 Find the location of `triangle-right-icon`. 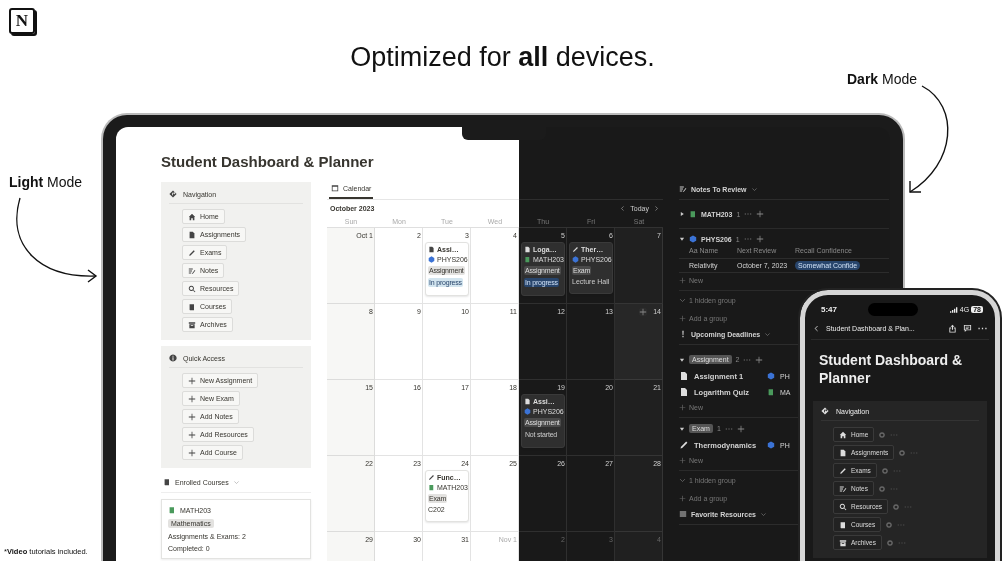

triangle-right-icon is located at coordinates (682, 214).